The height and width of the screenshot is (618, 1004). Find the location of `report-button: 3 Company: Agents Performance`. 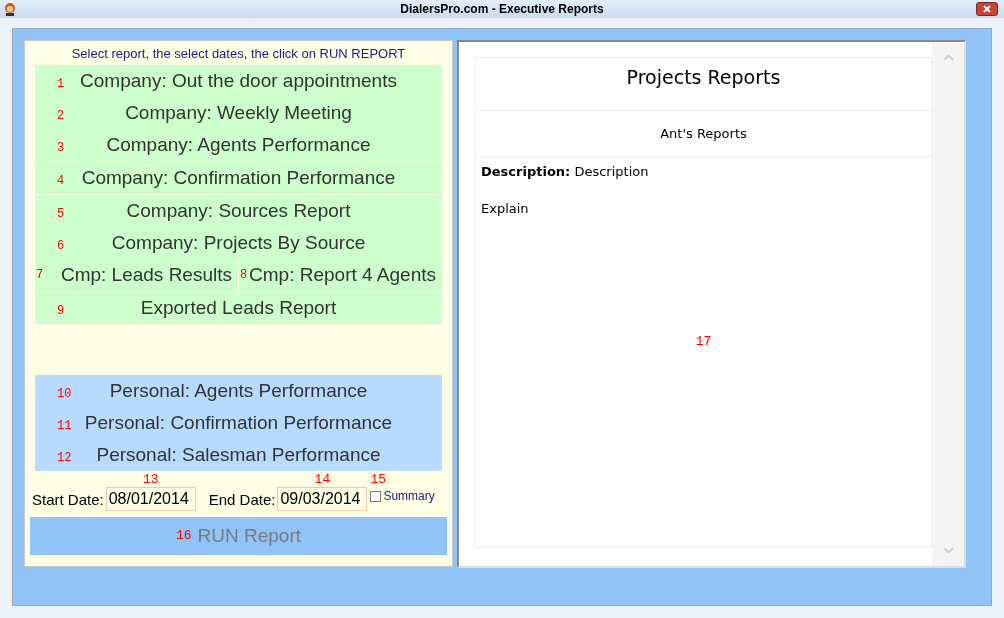

report-button: 3 Company: Agents Performance is located at coordinates (238, 145).